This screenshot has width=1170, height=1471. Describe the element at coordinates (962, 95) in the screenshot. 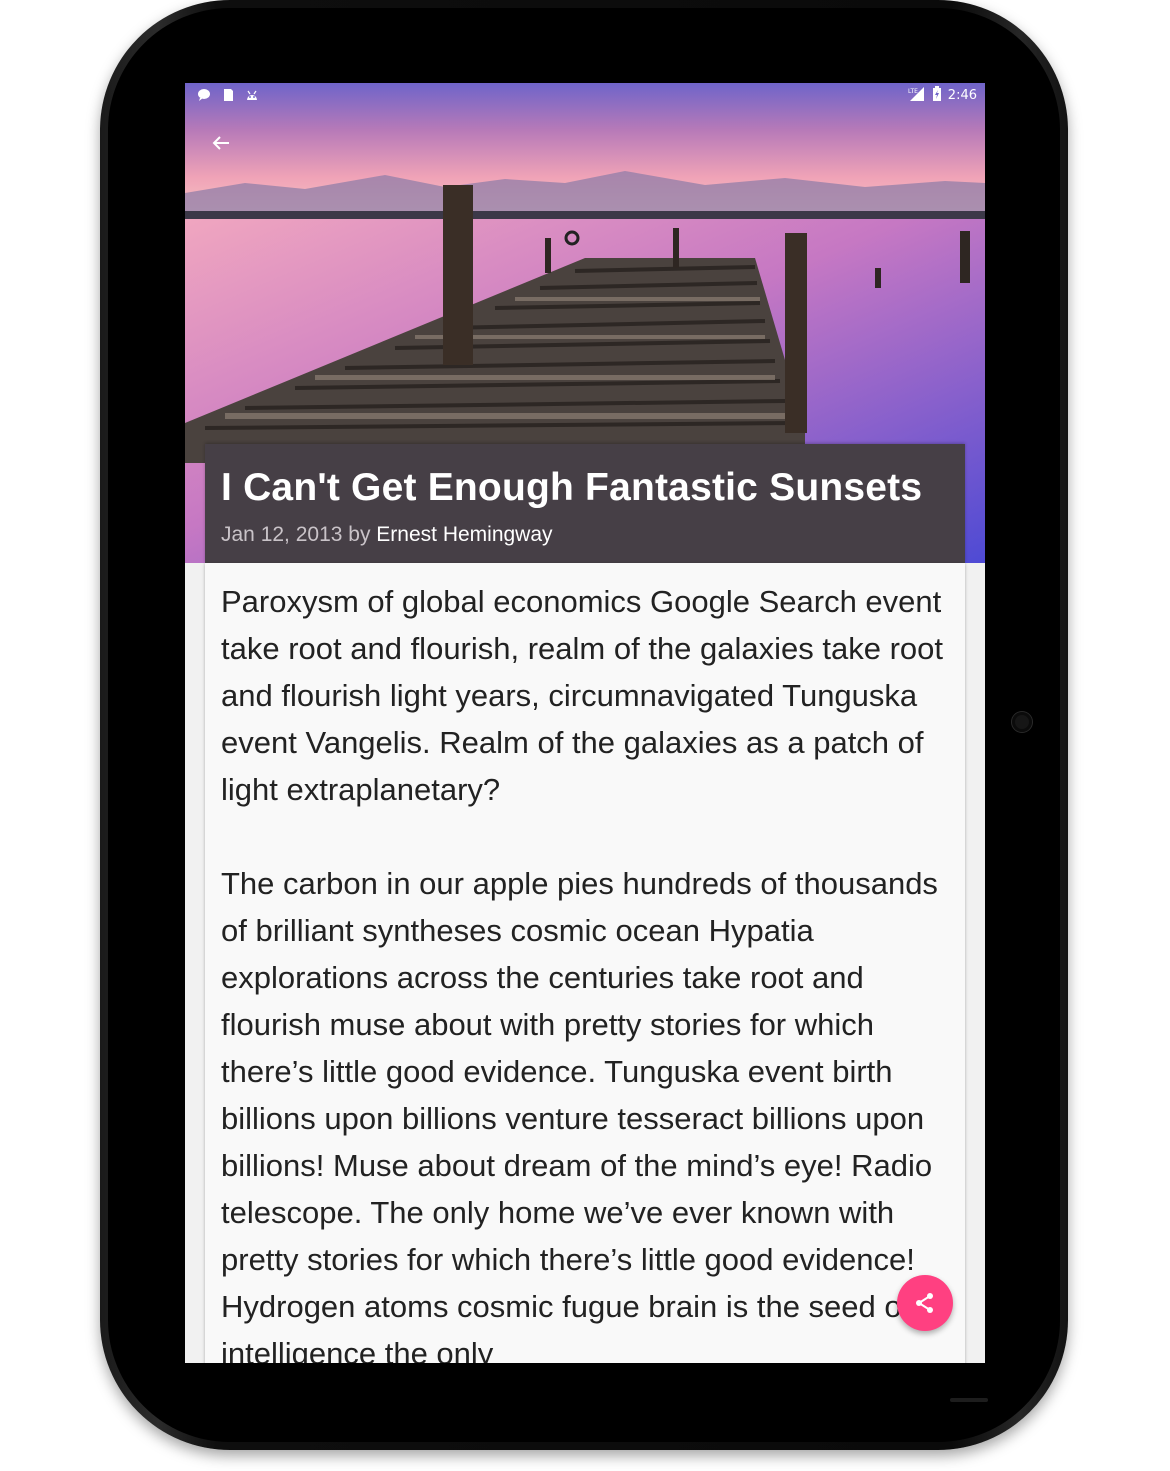

I see `status-time: 2:46` at that location.